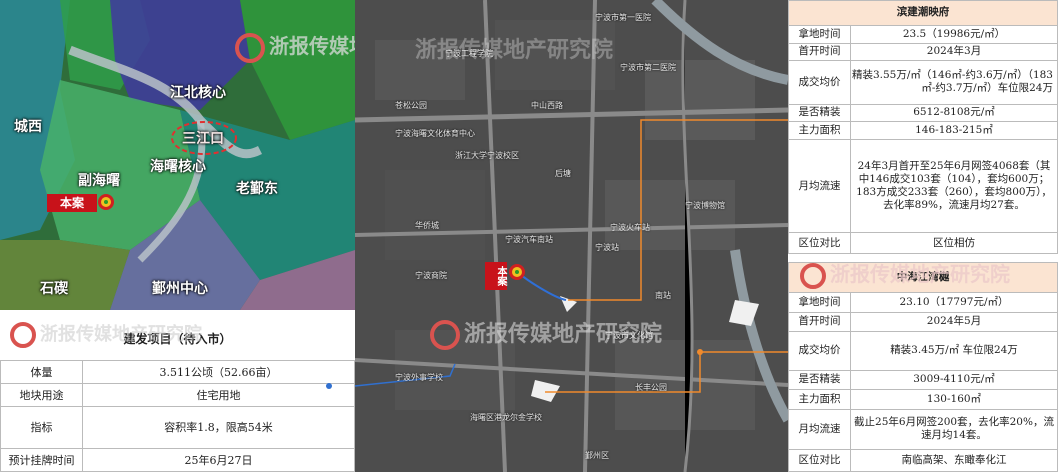 The height and width of the screenshot is (472, 1058). Describe the element at coordinates (954, 52) in the screenshot. I see `row-value: 2024年3月` at that location.